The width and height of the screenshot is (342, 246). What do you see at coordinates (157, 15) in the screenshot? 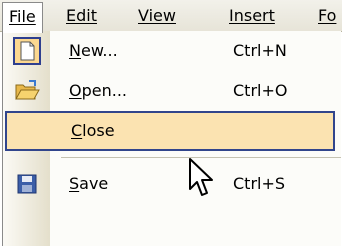
I see `menu-view: View` at bounding box center [157, 15].